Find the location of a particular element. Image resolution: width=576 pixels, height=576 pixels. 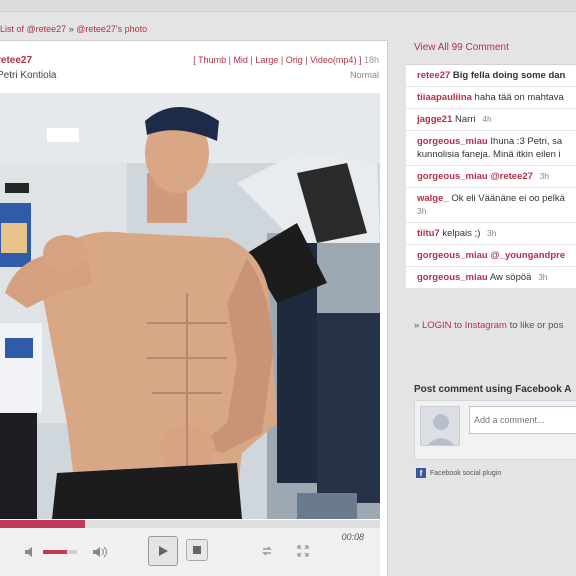

comment-user: retee27 is located at coordinates (433, 75).